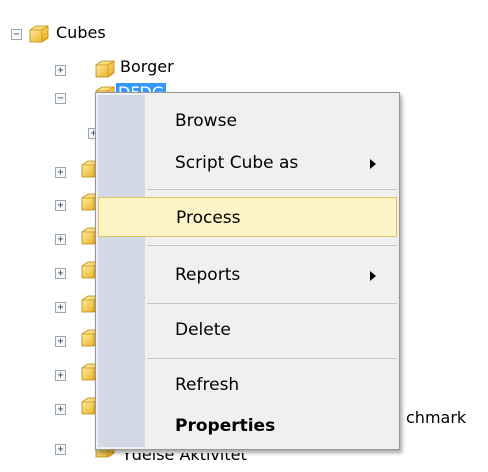  I want to click on menu-item-script-cube-as: Script Cube as, so click(247, 163).